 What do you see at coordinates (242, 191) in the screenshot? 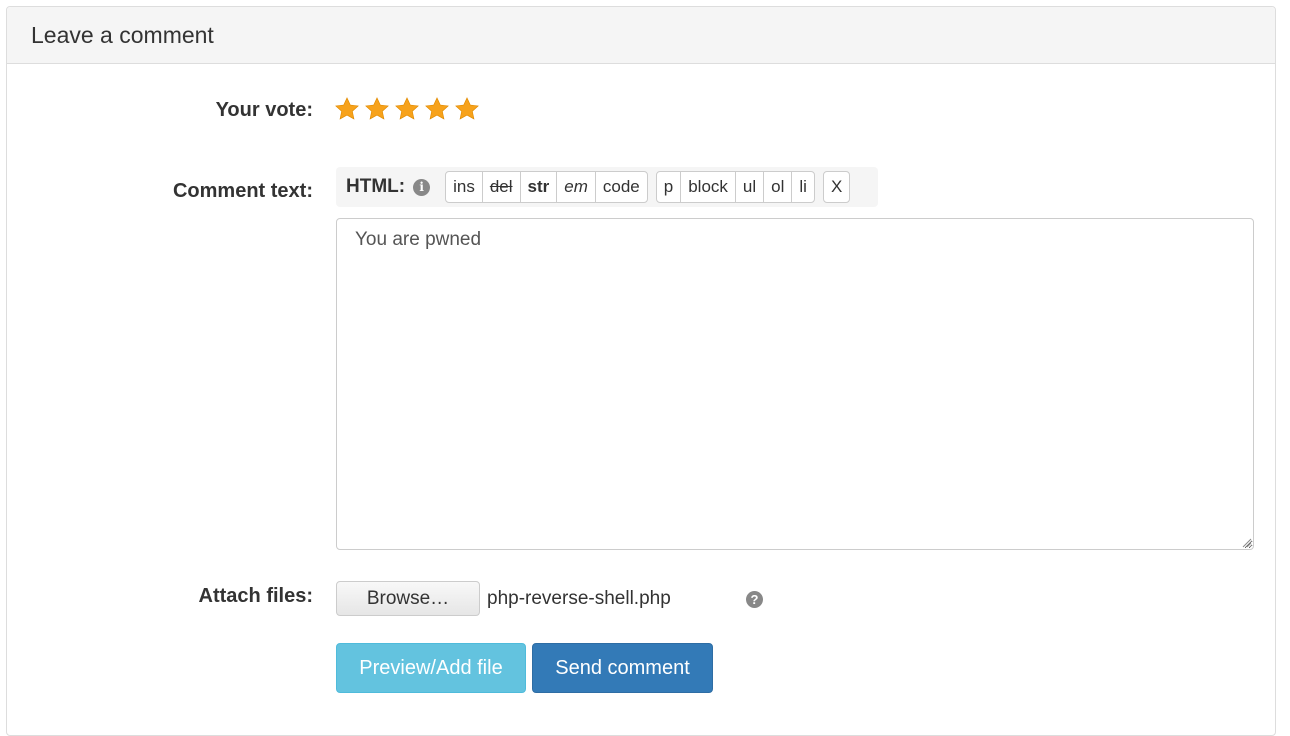
I see `comment-label: Comment text:` at bounding box center [242, 191].